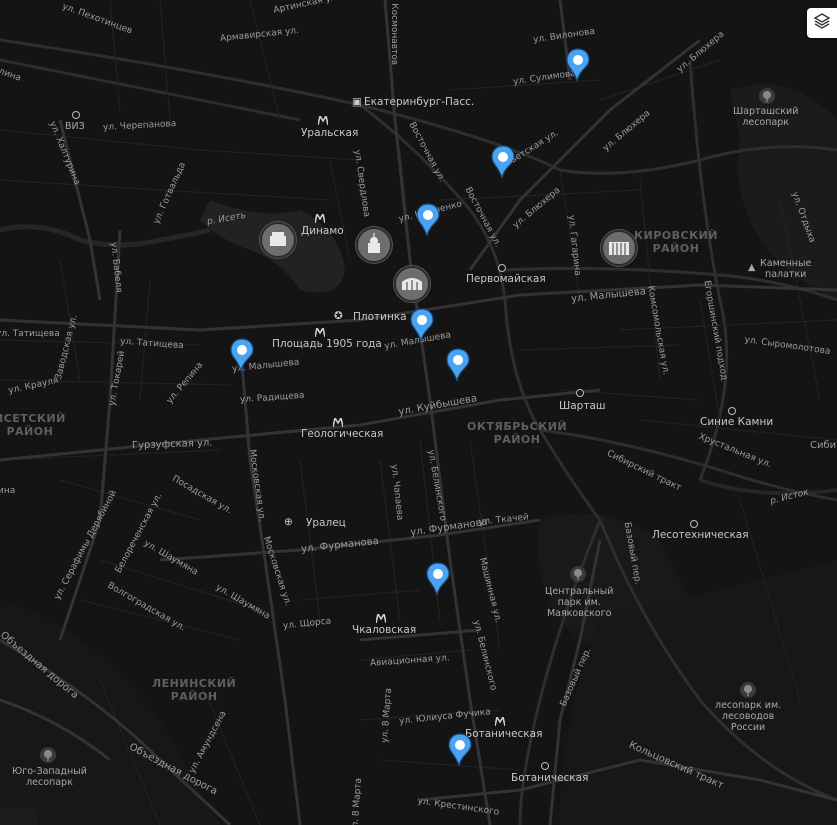 The height and width of the screenshot is (825, 837). What do you see at coordinates (75, 126) in the screenshot?
I see `place-viz: ВИЗ` at bounding box center [75, 126].